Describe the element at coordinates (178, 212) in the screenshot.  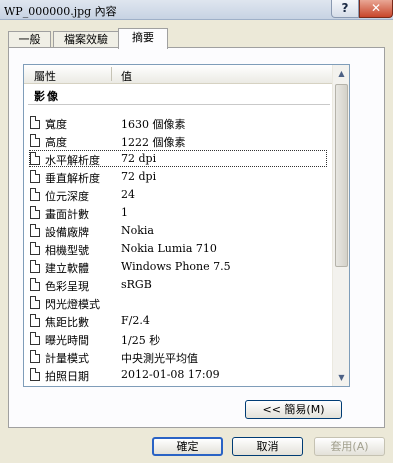
I see `list-item: 畫面計數 1` at that location.